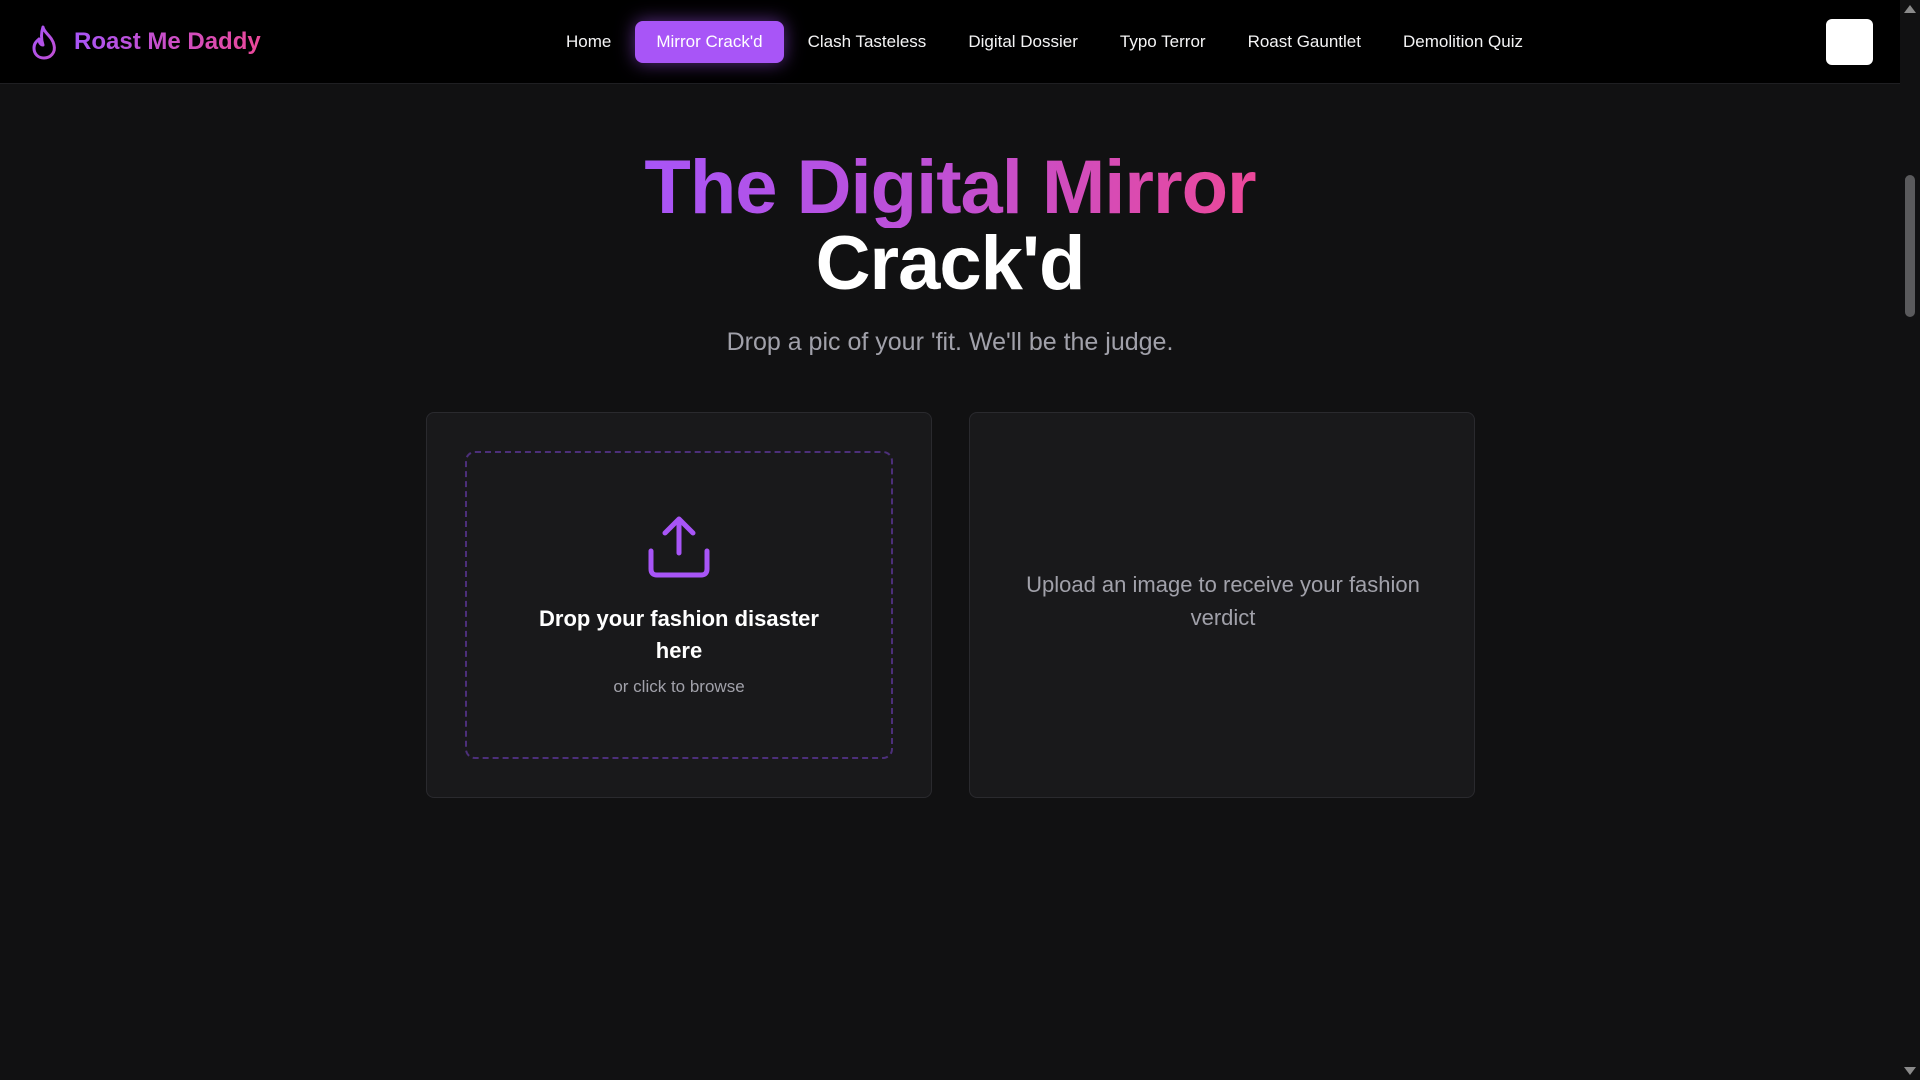  I want to click on nav-item-roast-gauntlet: Roast Gauntlet, so click(1304, 42).